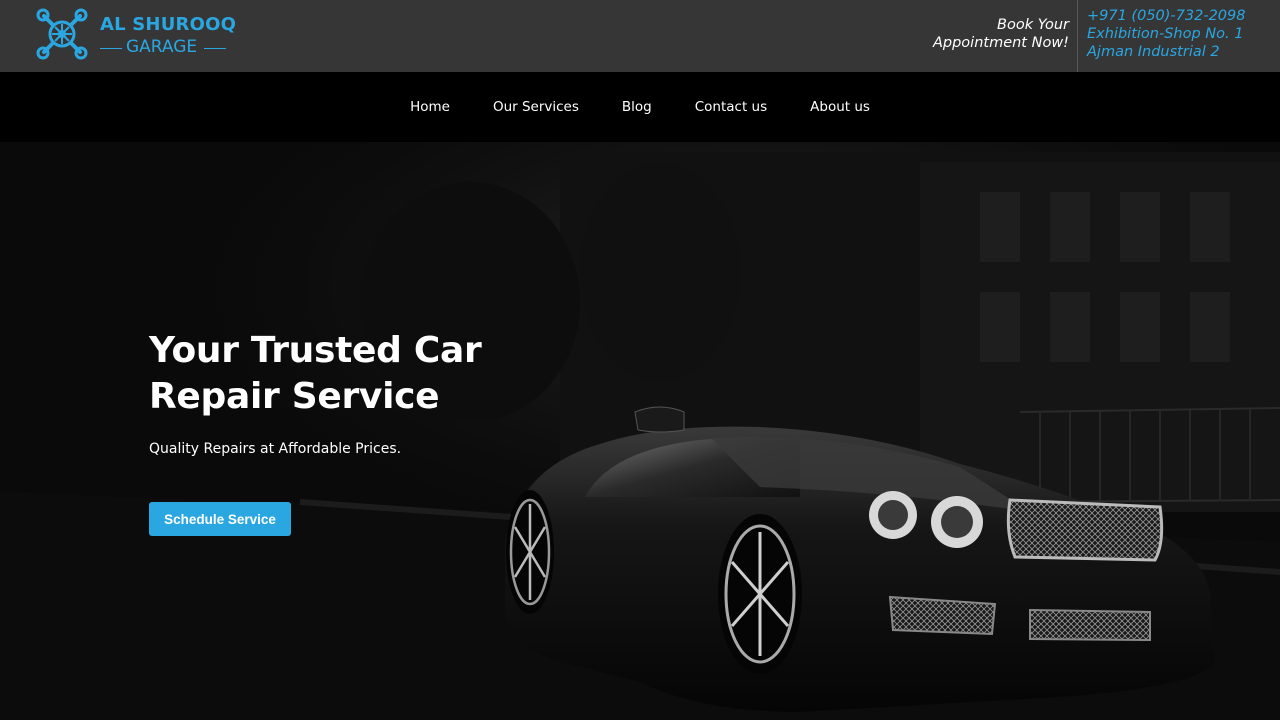  I want to click on hero-subtitle: Quality Repairs at Affordable Prices., so click(275, 449).